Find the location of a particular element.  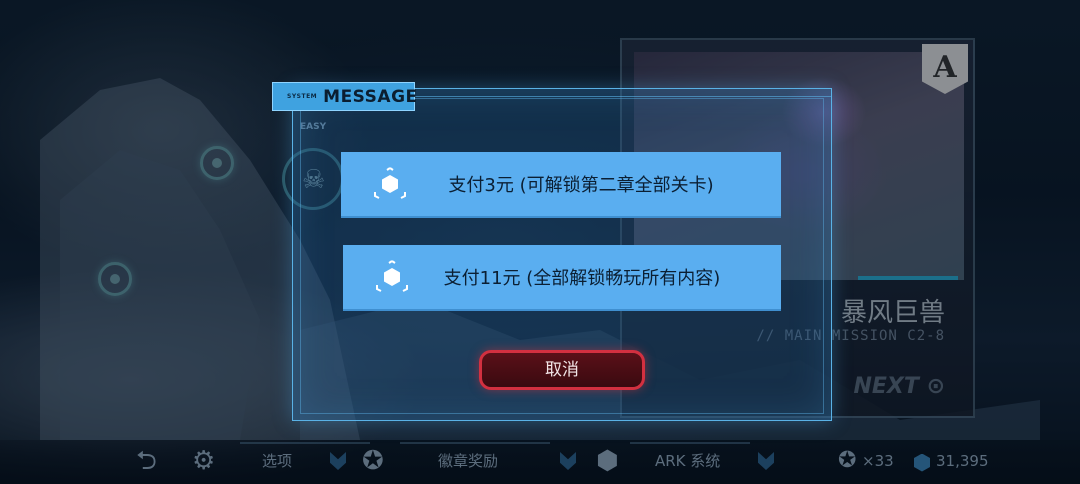

dialog-title-tab: SYSTEM MESSAGE is located at coordinates (345, 96).